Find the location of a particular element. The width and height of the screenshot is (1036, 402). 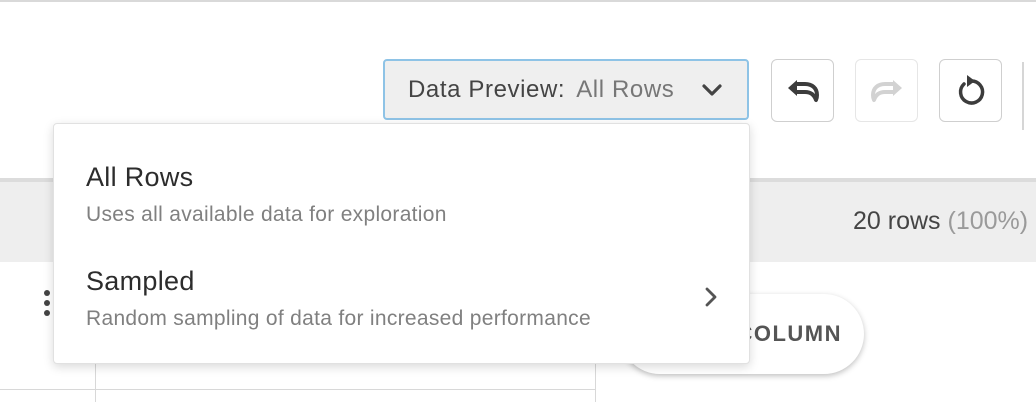

reset-icon is located at coordinates (971, 89).